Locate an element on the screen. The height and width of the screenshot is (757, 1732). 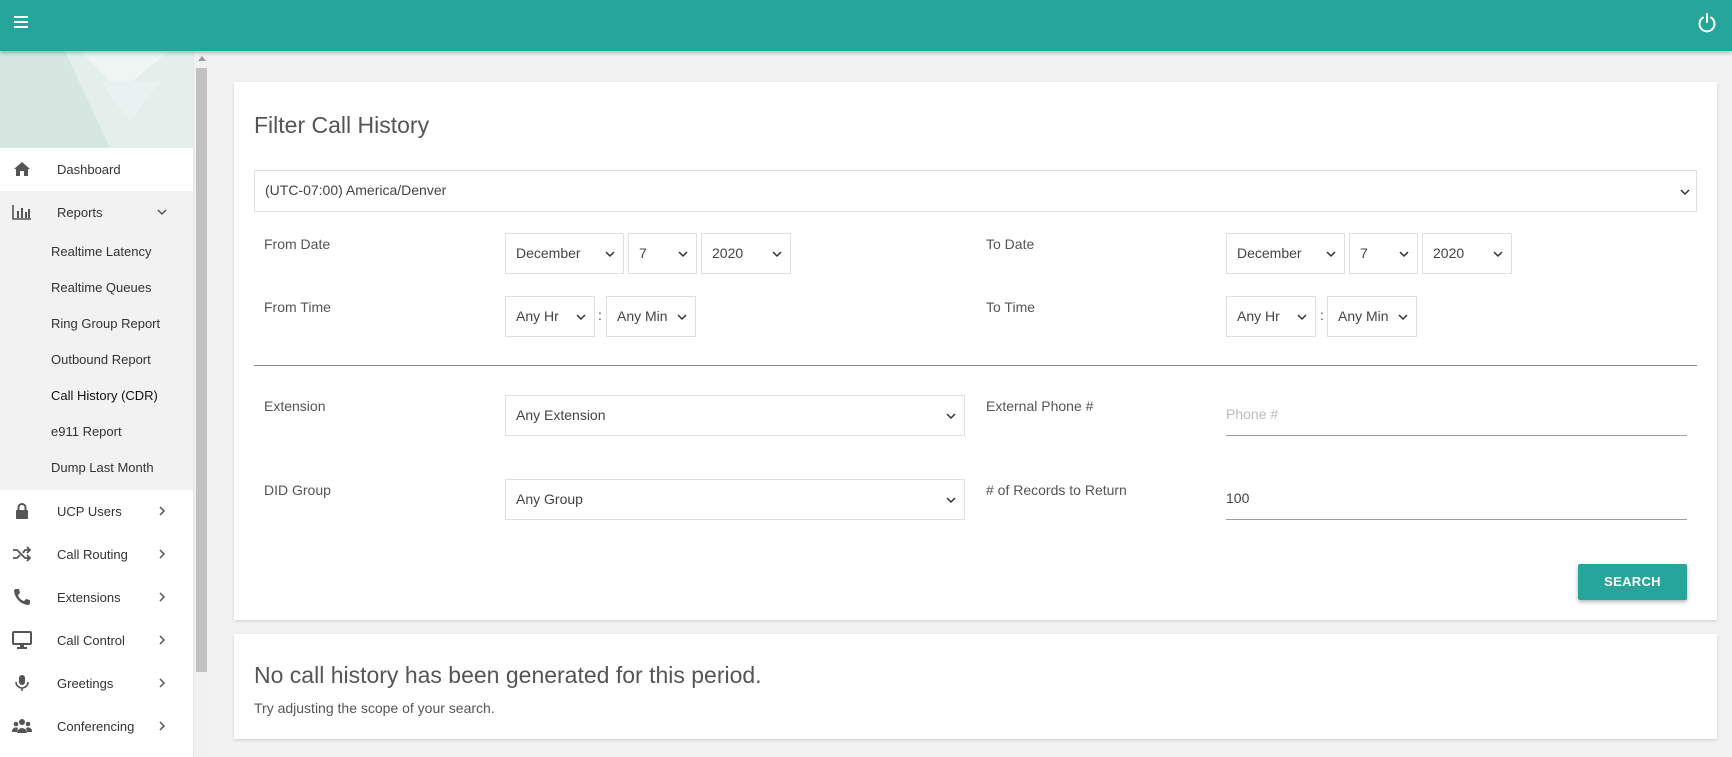
sidebar-item-extensions: Extensions is located at coordinates (96, 597).